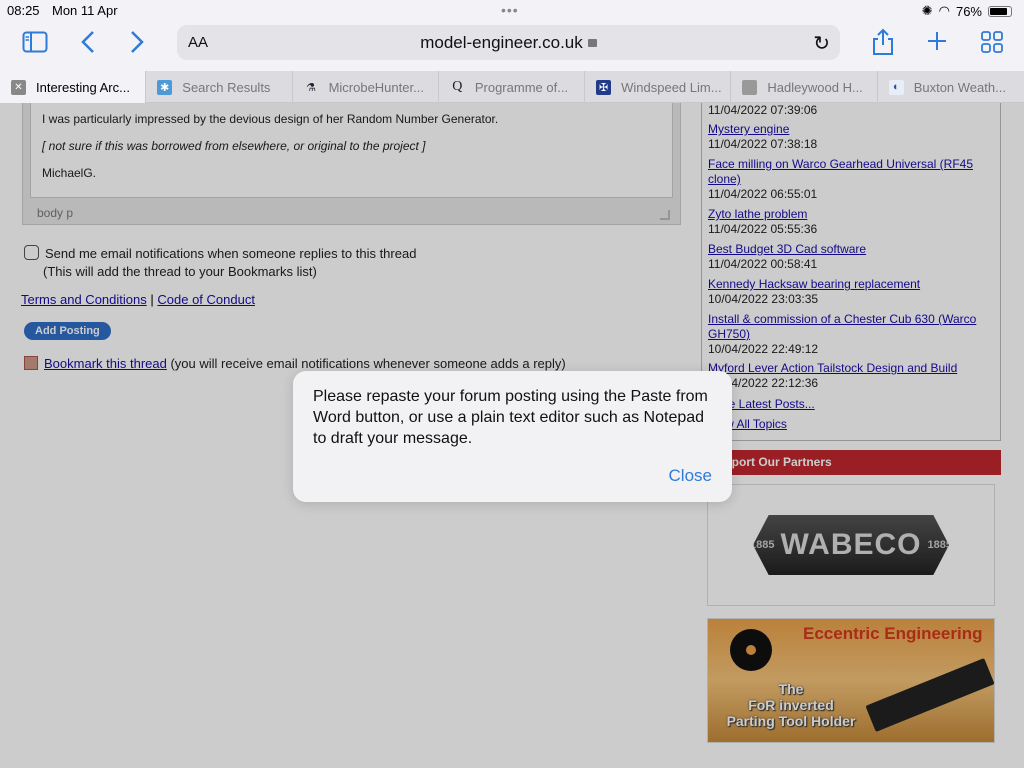 This screenshot has width=1024, height=768. What do you see at coordinates (604, 87) in the screenshot?
I see `shield-icon: ✠` at bounding box center [604, 87].